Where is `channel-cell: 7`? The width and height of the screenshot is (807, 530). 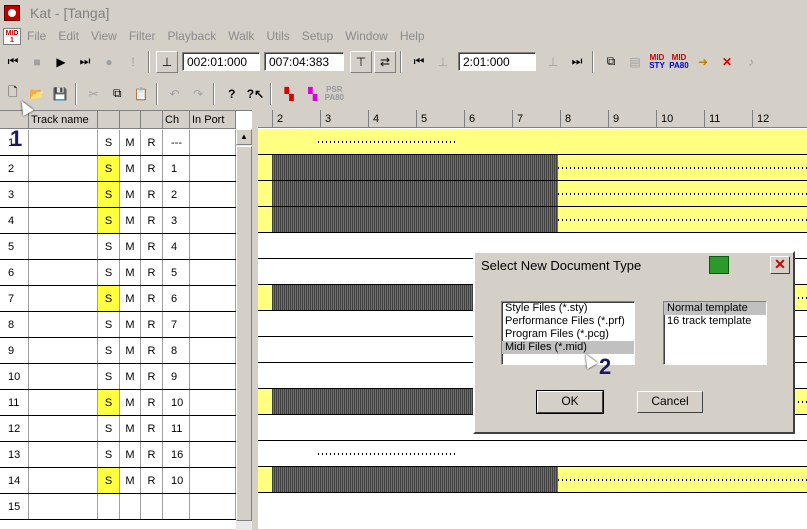
channel-cell: 7 is located at coordinates (176, 324).